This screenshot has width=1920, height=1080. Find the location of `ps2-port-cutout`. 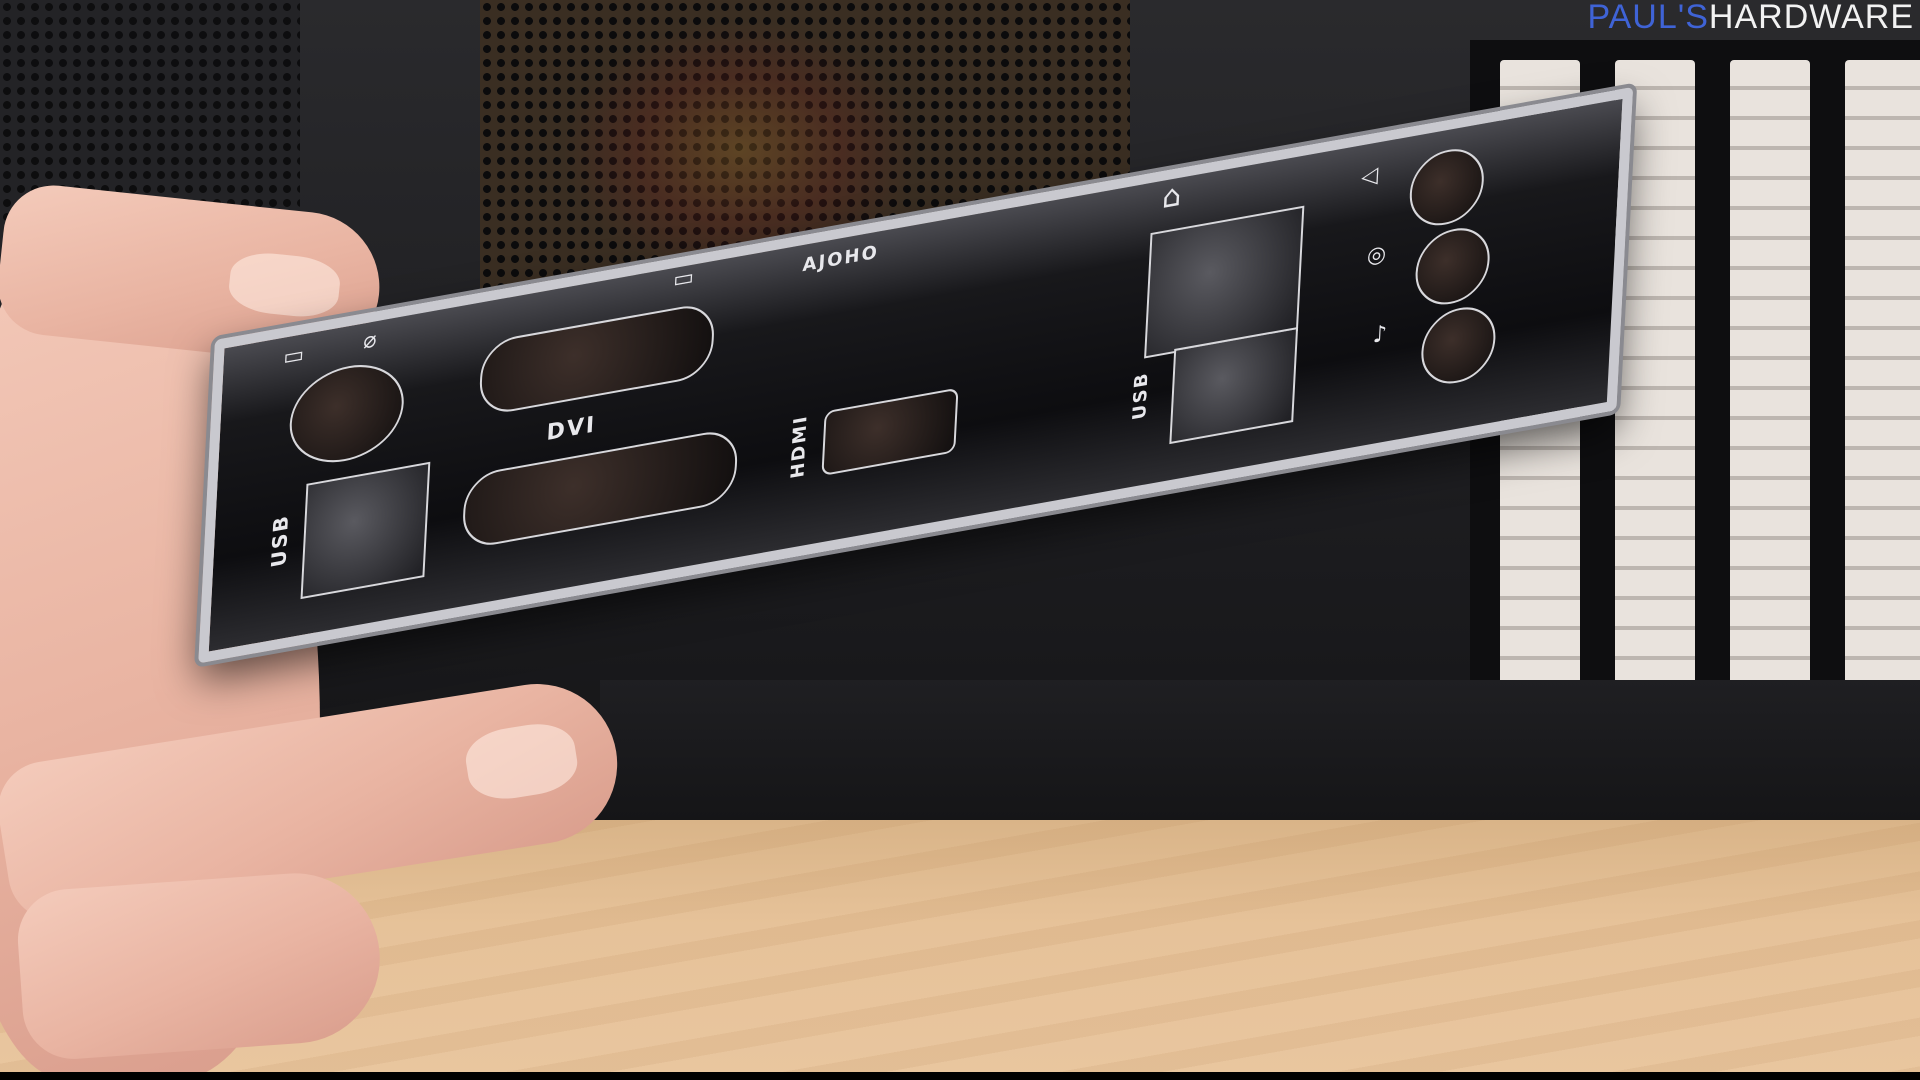

ps2-port-cutout is located at coordinates (347, 413).